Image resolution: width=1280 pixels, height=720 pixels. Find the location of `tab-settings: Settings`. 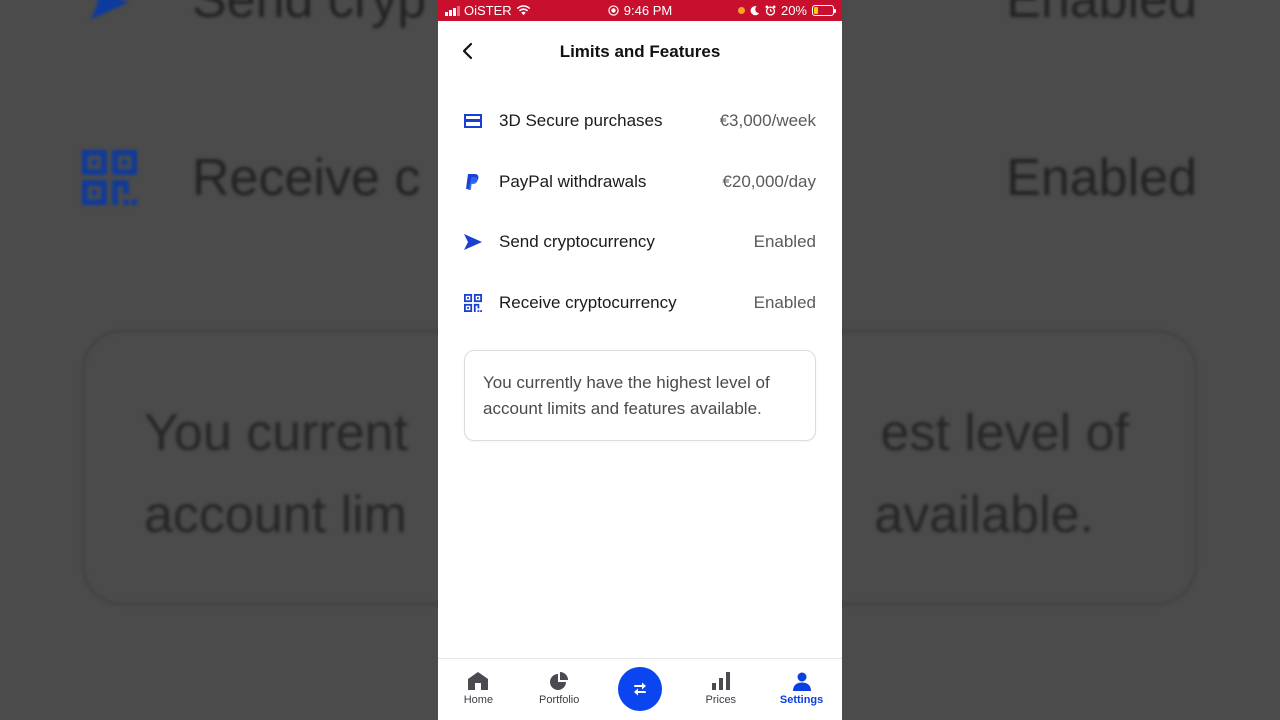

tab-settings: Settings is located at coordinates (801, 689).